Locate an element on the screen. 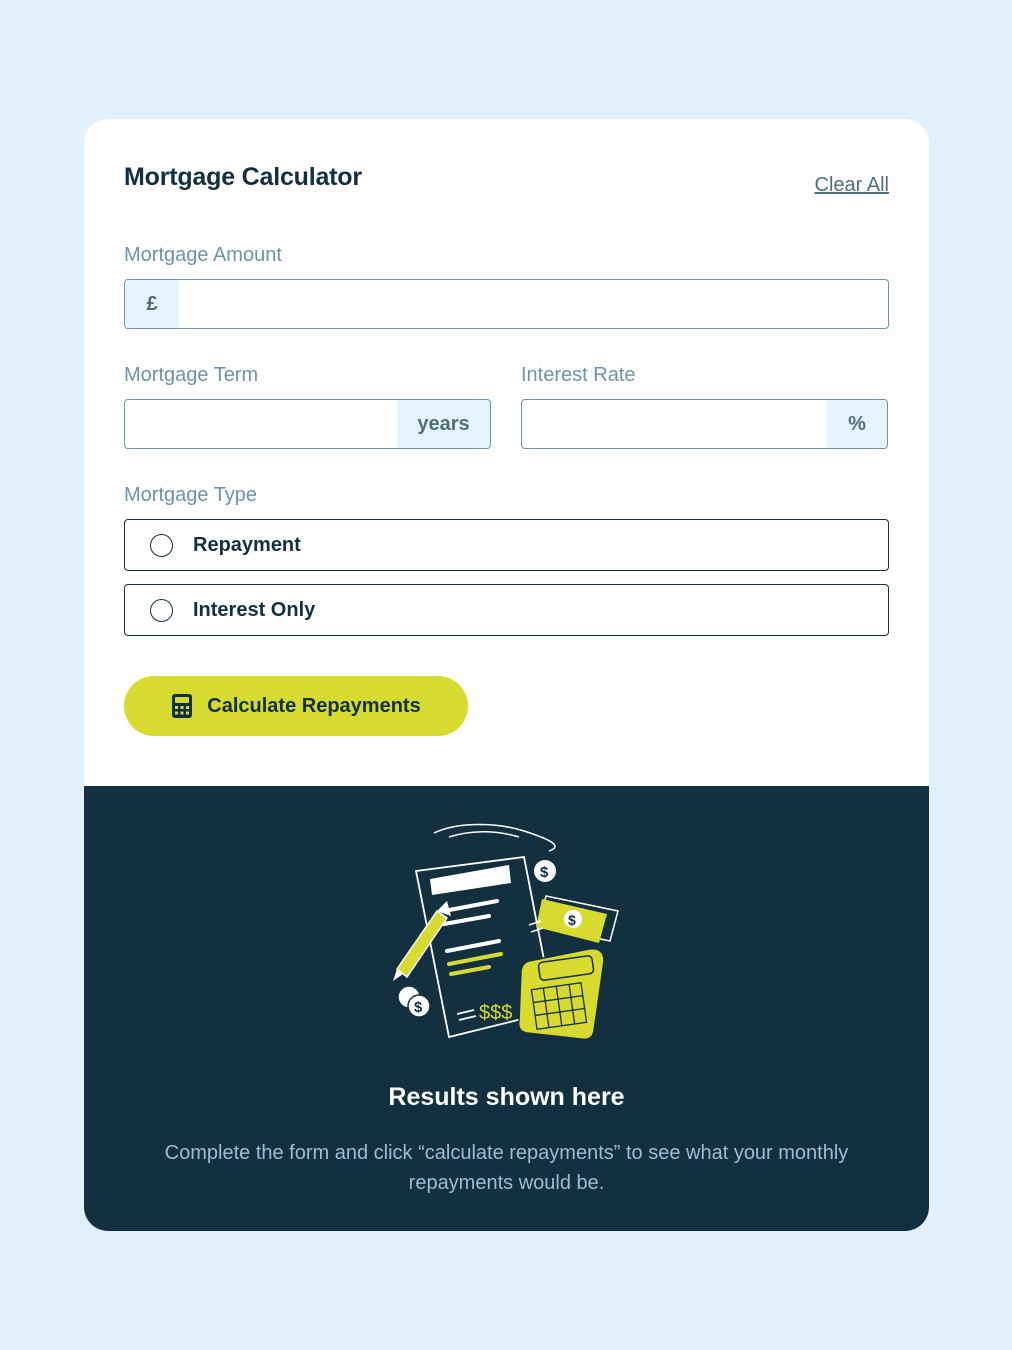 The image size is (1012, 1350). radio-button-interest-only is located at coordinates (161, 610).